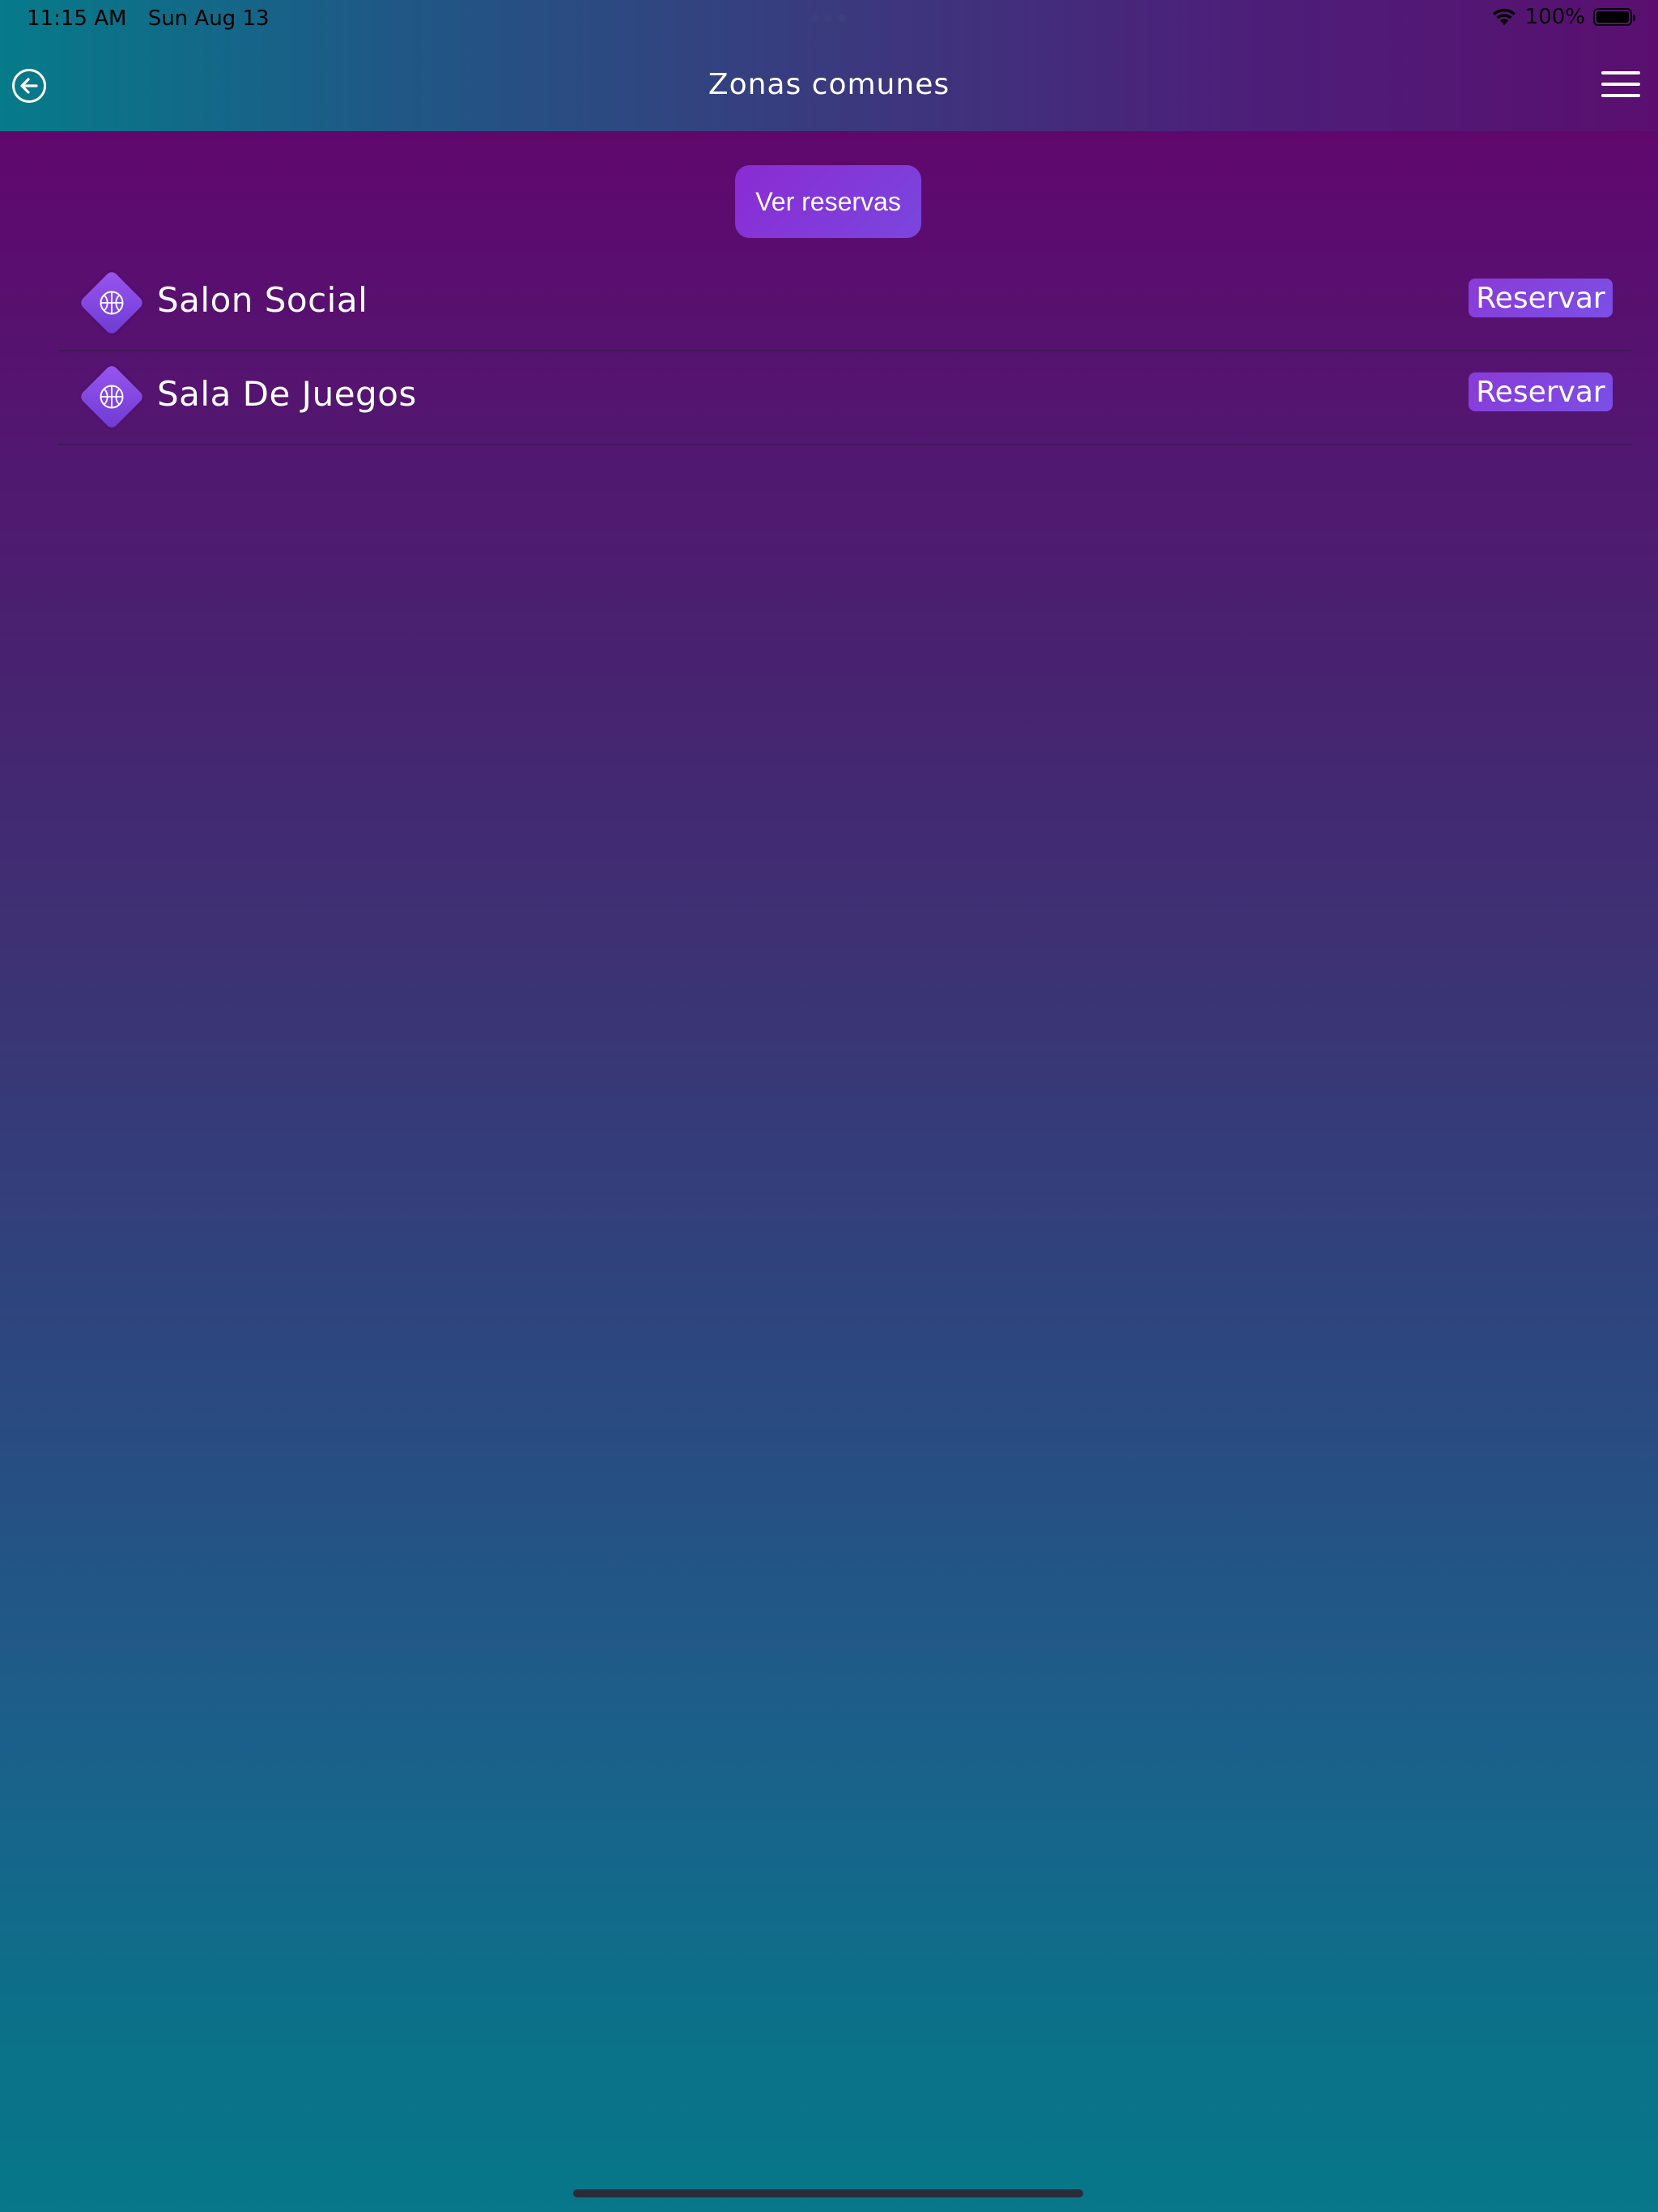 This screenshot has width=1658, height=2212. What do you see at coordinates (262, 300) in the screenshot?
I see `zone-name: Salon Social` at bounding box center [262, 300].